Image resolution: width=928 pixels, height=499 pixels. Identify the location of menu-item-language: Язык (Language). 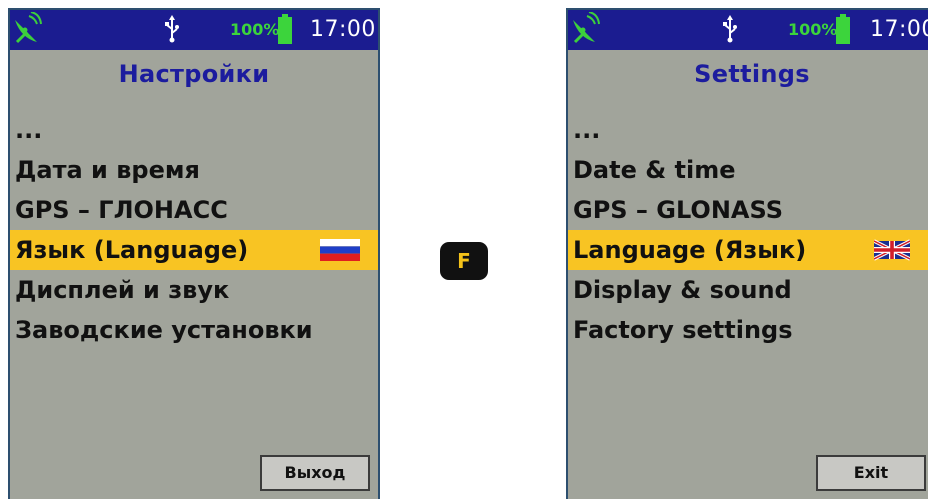
(194, 250).